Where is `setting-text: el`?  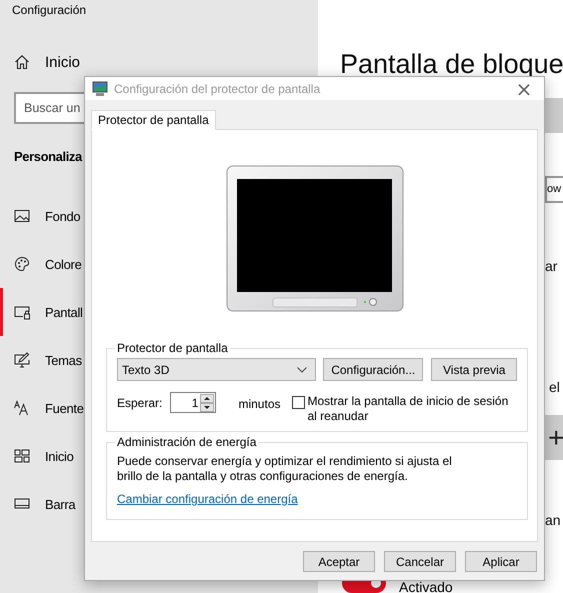
setting-text: el is located at coordinates (554, 387).